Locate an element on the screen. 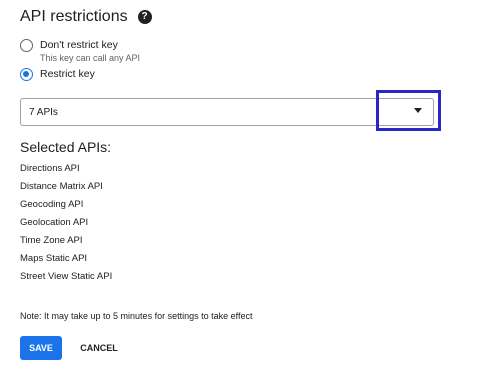  save-button: SAVE is located at coordinates (41, 348).